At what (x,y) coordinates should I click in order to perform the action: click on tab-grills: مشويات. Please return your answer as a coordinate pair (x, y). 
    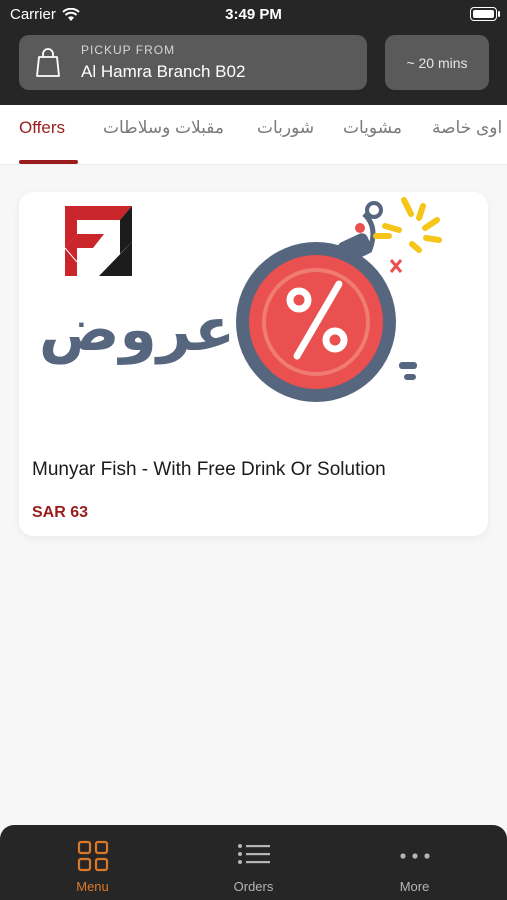
    Looking at the image, I should click on (372, 128).